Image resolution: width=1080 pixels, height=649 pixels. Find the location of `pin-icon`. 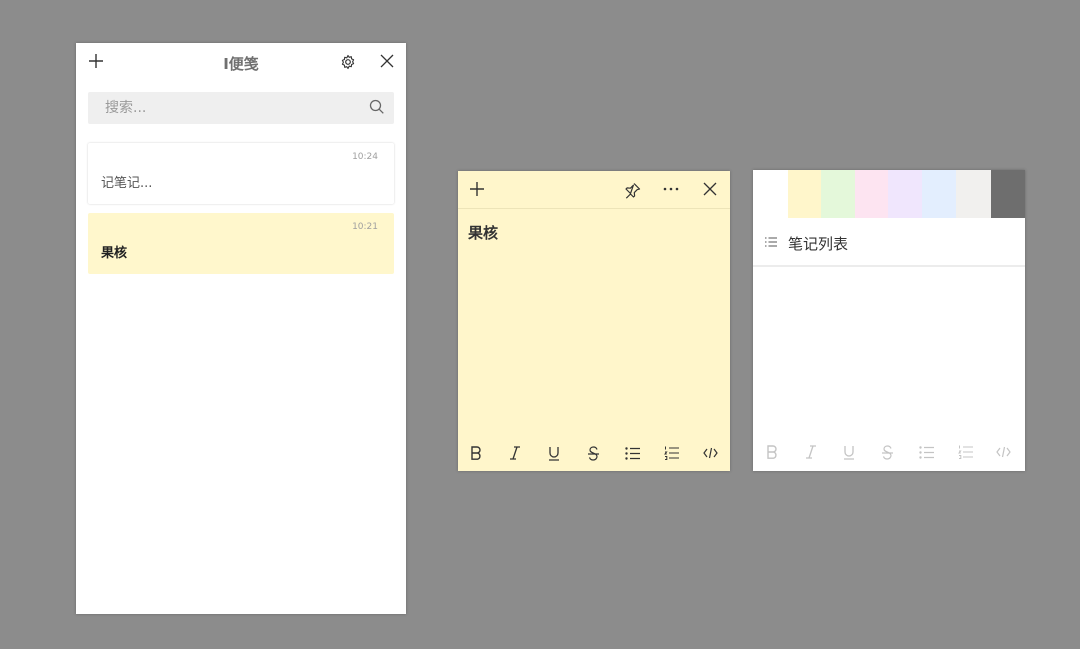

pin-icon is located at coordinates (632, 190).